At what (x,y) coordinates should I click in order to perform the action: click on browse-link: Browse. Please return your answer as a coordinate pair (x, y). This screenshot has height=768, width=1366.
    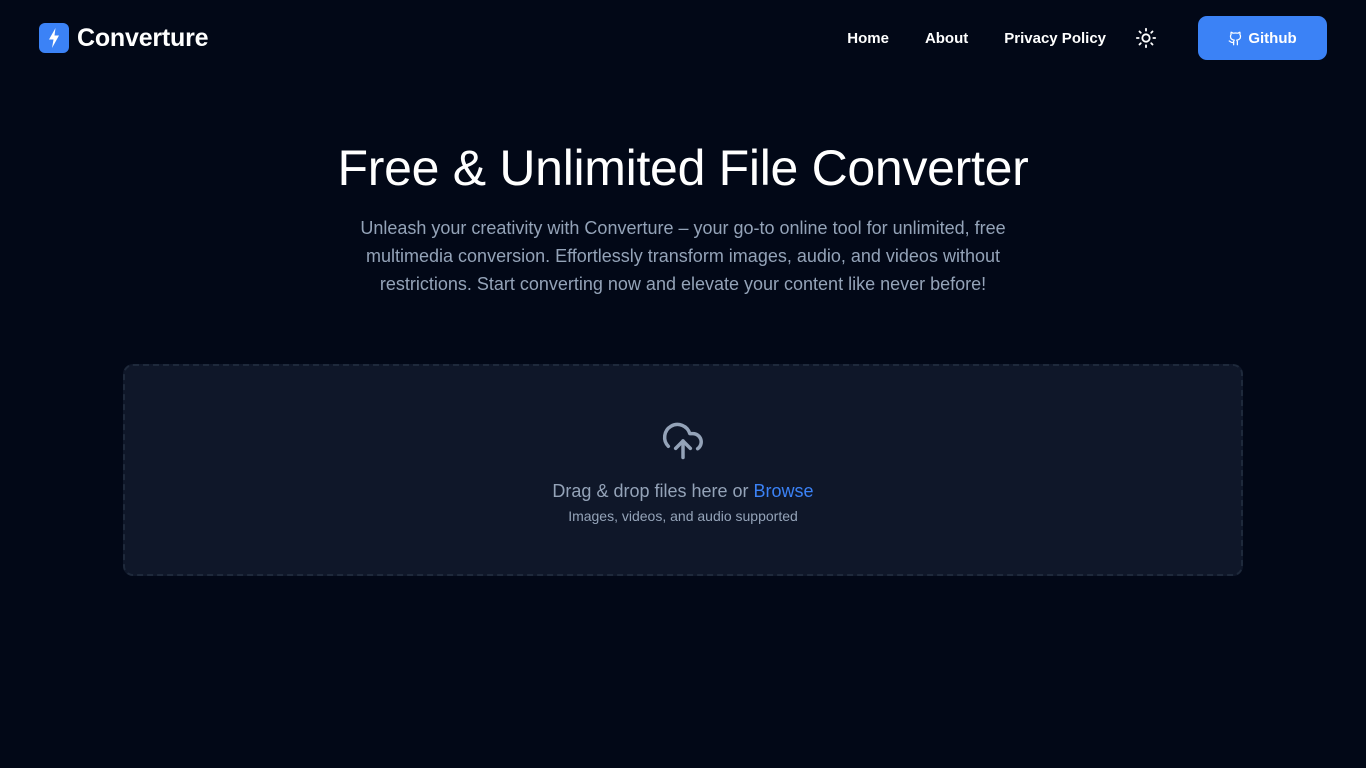
    Looking at the image, I should click on (784, 491).